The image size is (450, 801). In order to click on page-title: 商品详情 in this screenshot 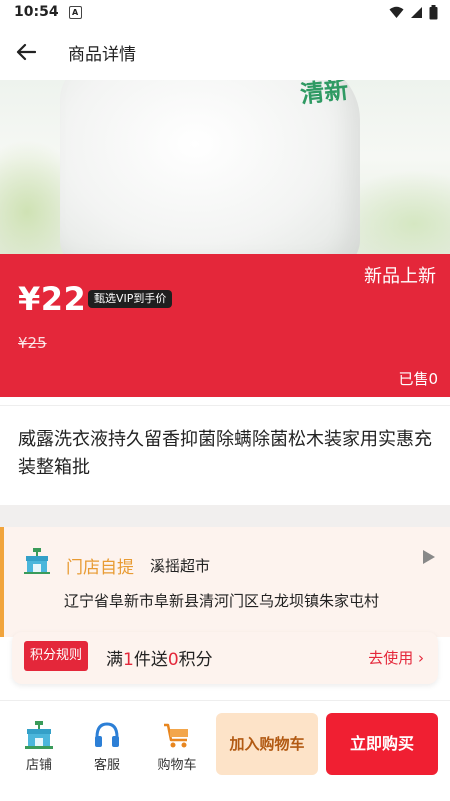, I will do `click(102, 54)`.